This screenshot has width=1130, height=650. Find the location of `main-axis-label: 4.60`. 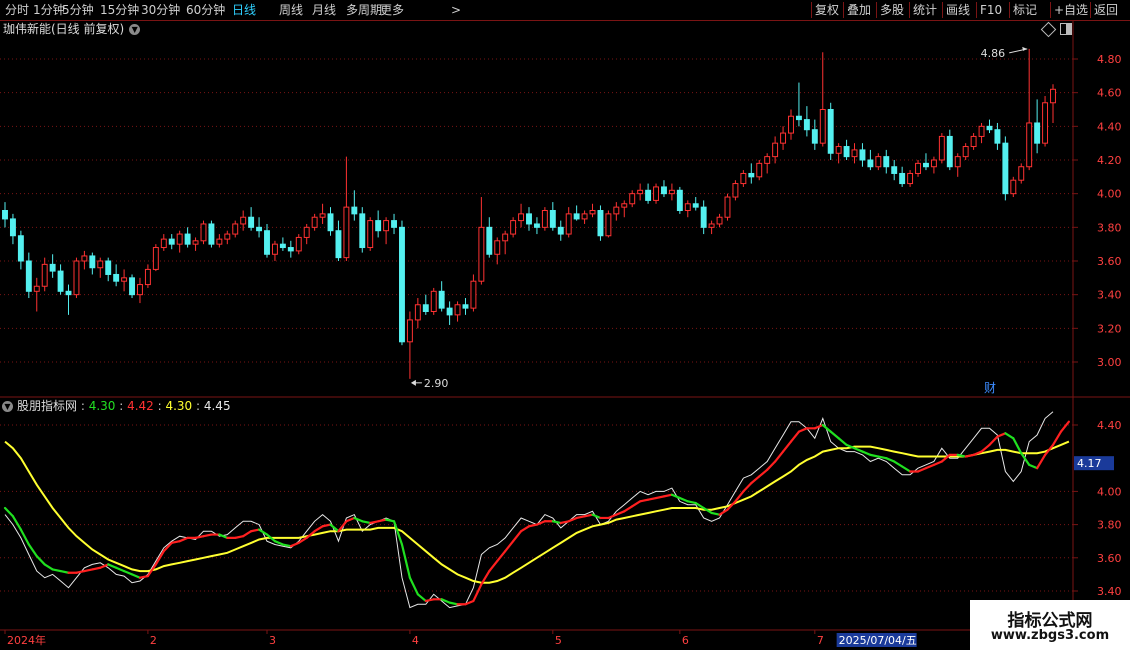

main-axis-label: 4.60 is located at coordinates (1109, 93).